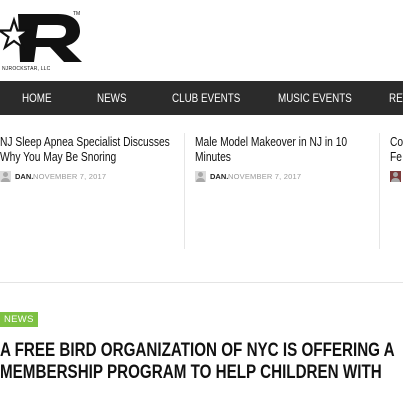  I want to click on avatar-photo, so click(395, 176).